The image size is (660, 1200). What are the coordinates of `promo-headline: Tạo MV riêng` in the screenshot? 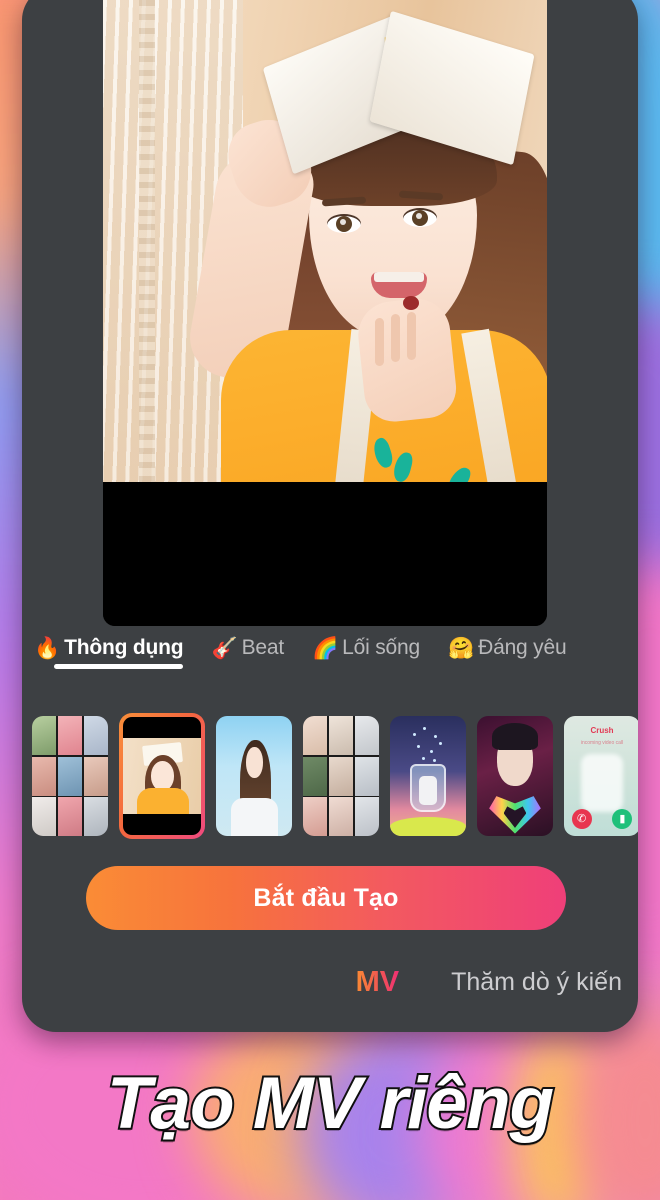 It's located at (330, 1103).